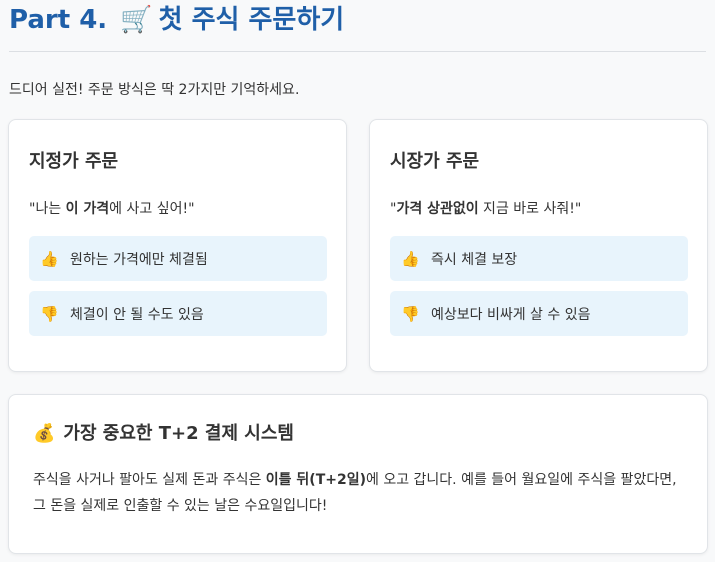 The height and width of the screenshot is (562, 715). Describe the element at coordinates (539, 258) in the screenshot. I see `market-order-pro: 👍 즉시 체결 보장` at that location.